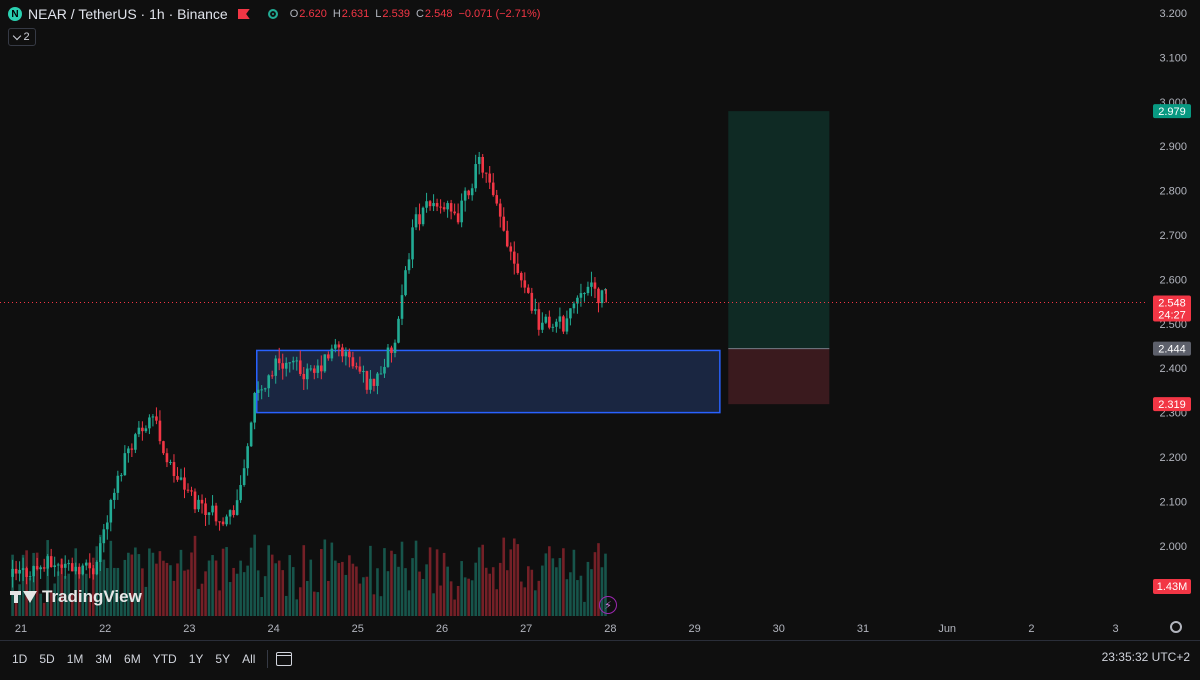 The height and width of the screenshot is (680, 1200). What do you see at coordinates (222, 659) in the screenshot?
I see `range-5y-button: 5Y` at bounding box center [222, 659].